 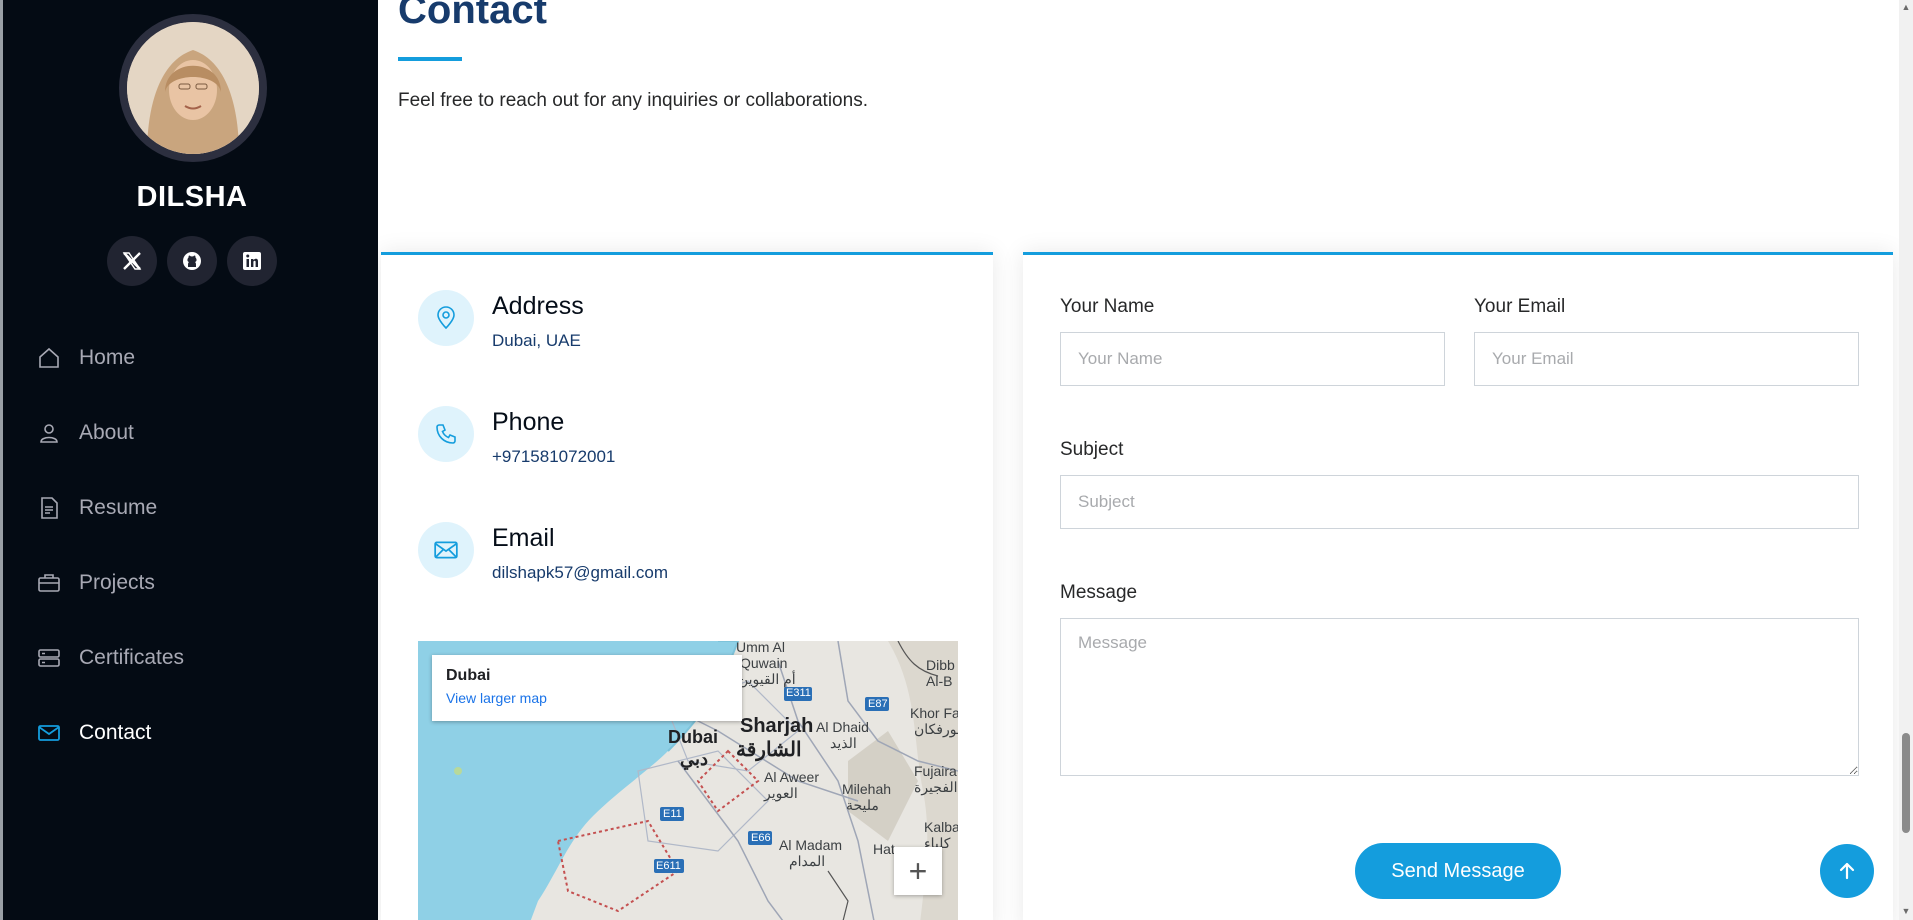 What do you see at coordinates (1252, 359) in the screenshot?
I see `name-input` at bounding box center [1252, 359].